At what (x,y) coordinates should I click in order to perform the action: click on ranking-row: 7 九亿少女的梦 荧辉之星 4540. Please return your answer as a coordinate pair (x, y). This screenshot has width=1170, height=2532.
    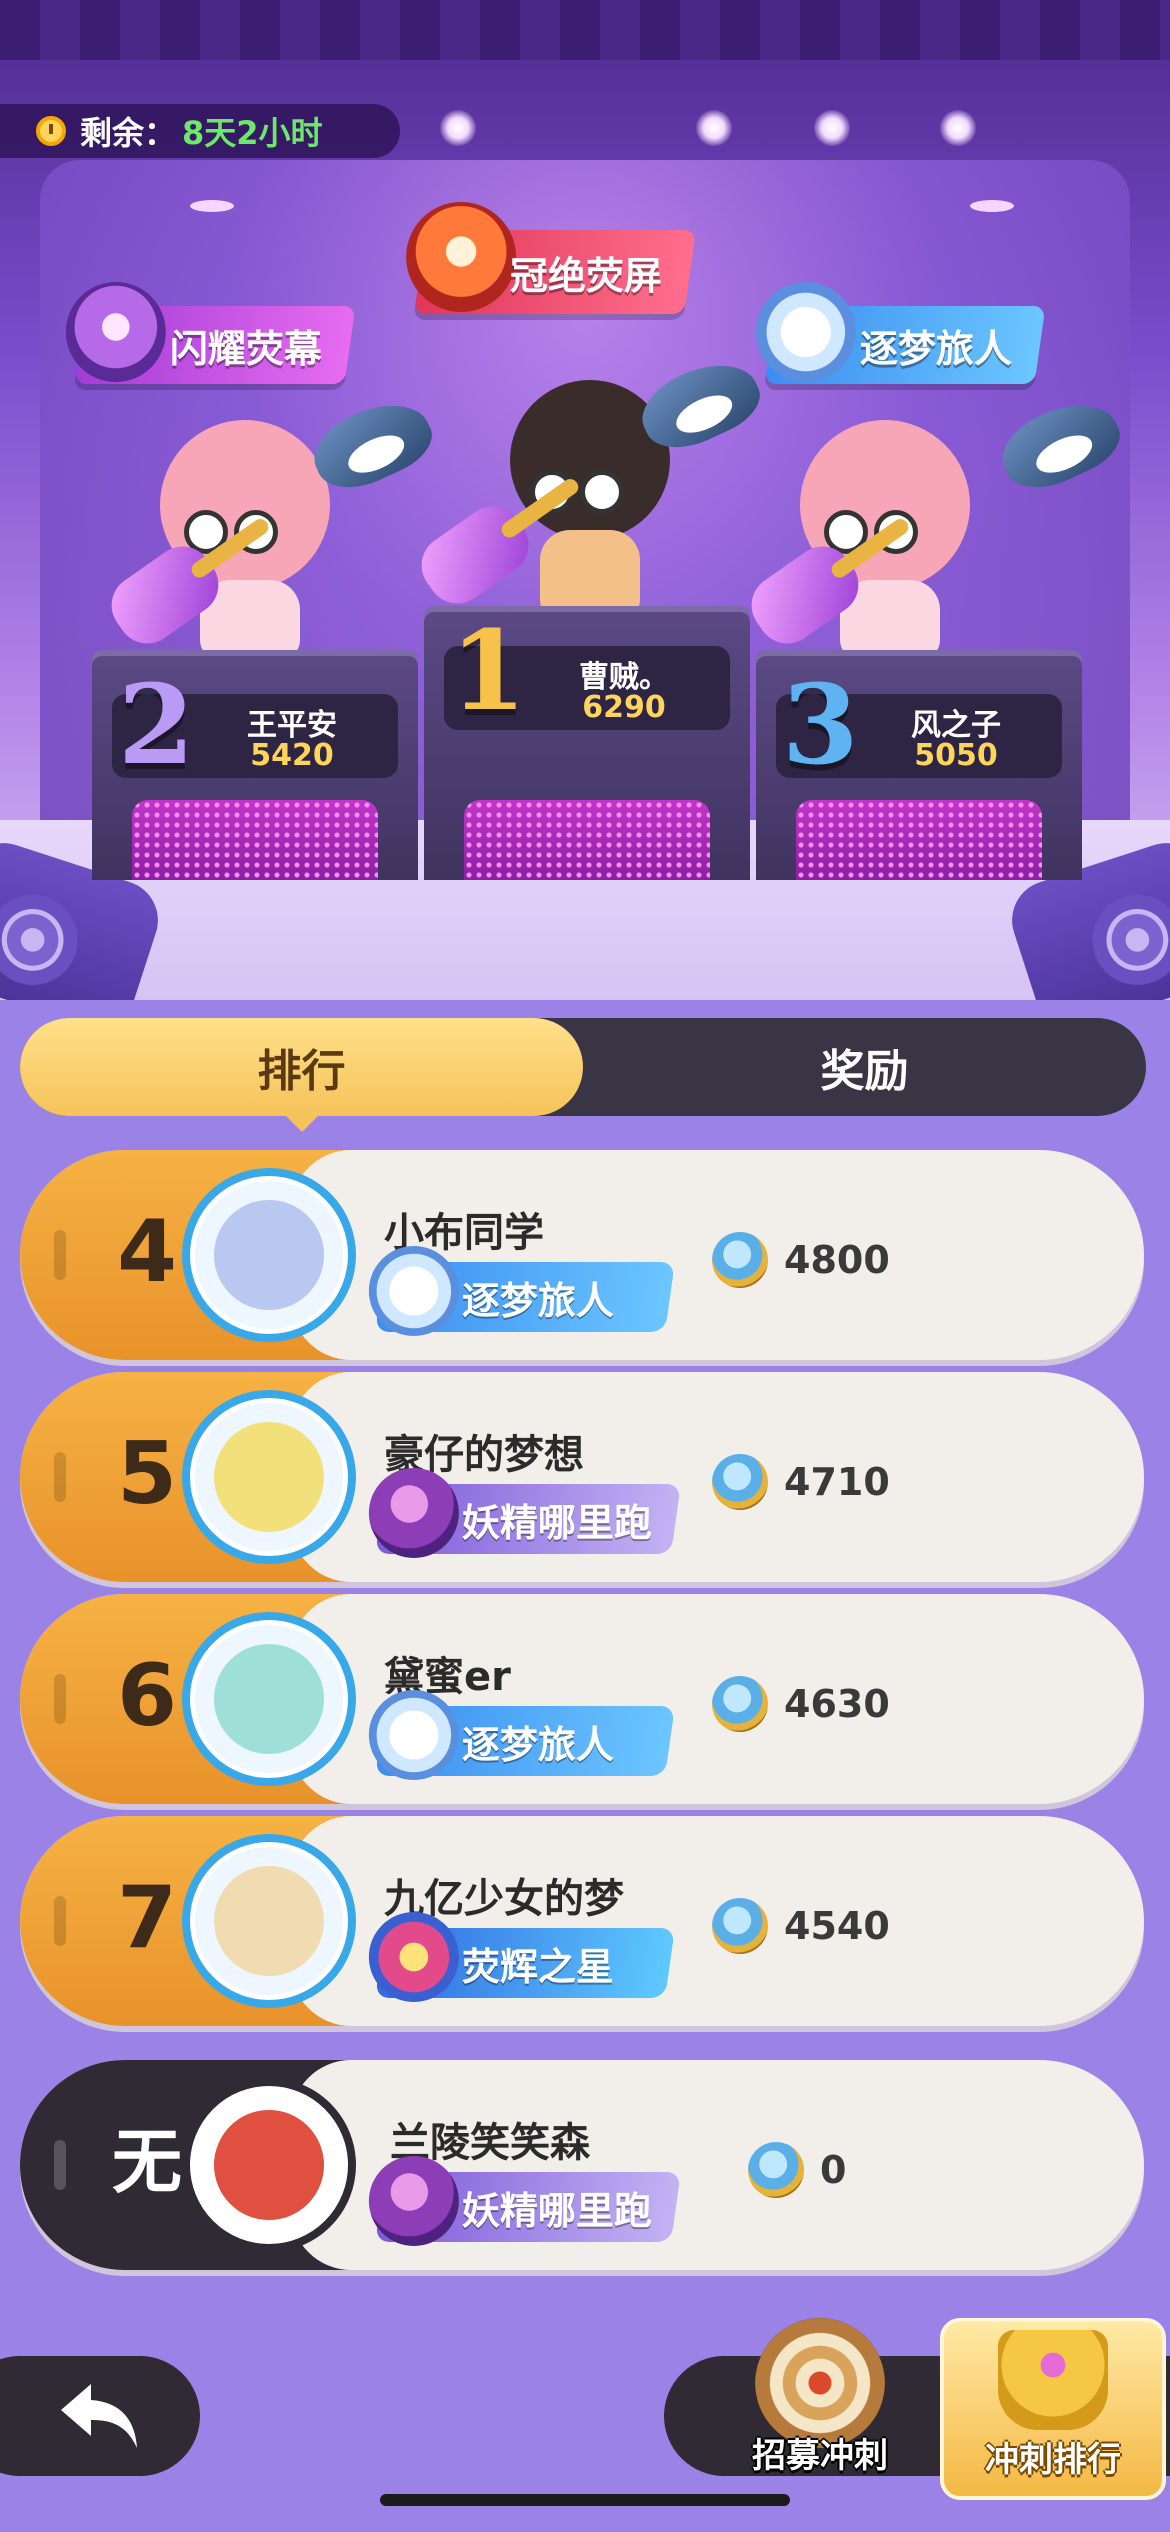
    Looking at the image, I should click on (582, 1921).